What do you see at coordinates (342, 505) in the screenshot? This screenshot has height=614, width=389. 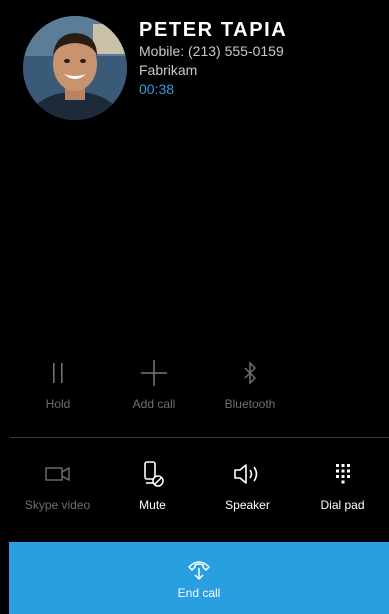 I see `dial-pad-label: Dial pad` at bounding box center [342, 505].